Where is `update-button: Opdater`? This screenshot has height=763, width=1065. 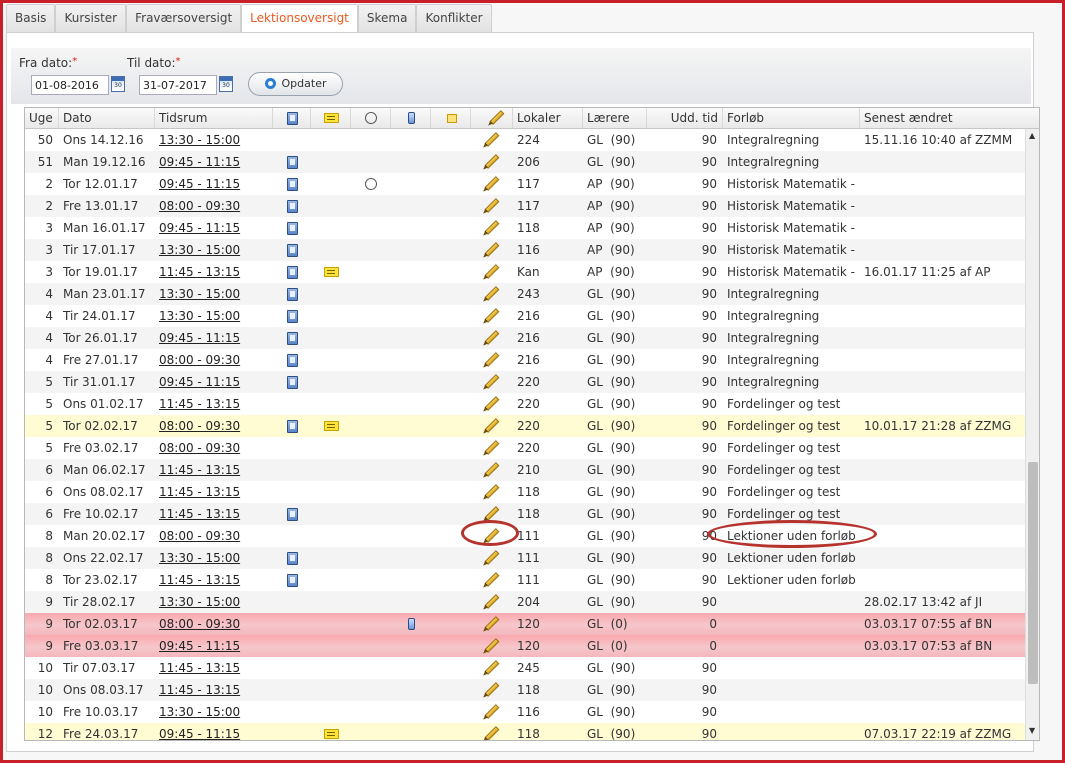 update-button: Opdater is located at coordinates (295, 84).